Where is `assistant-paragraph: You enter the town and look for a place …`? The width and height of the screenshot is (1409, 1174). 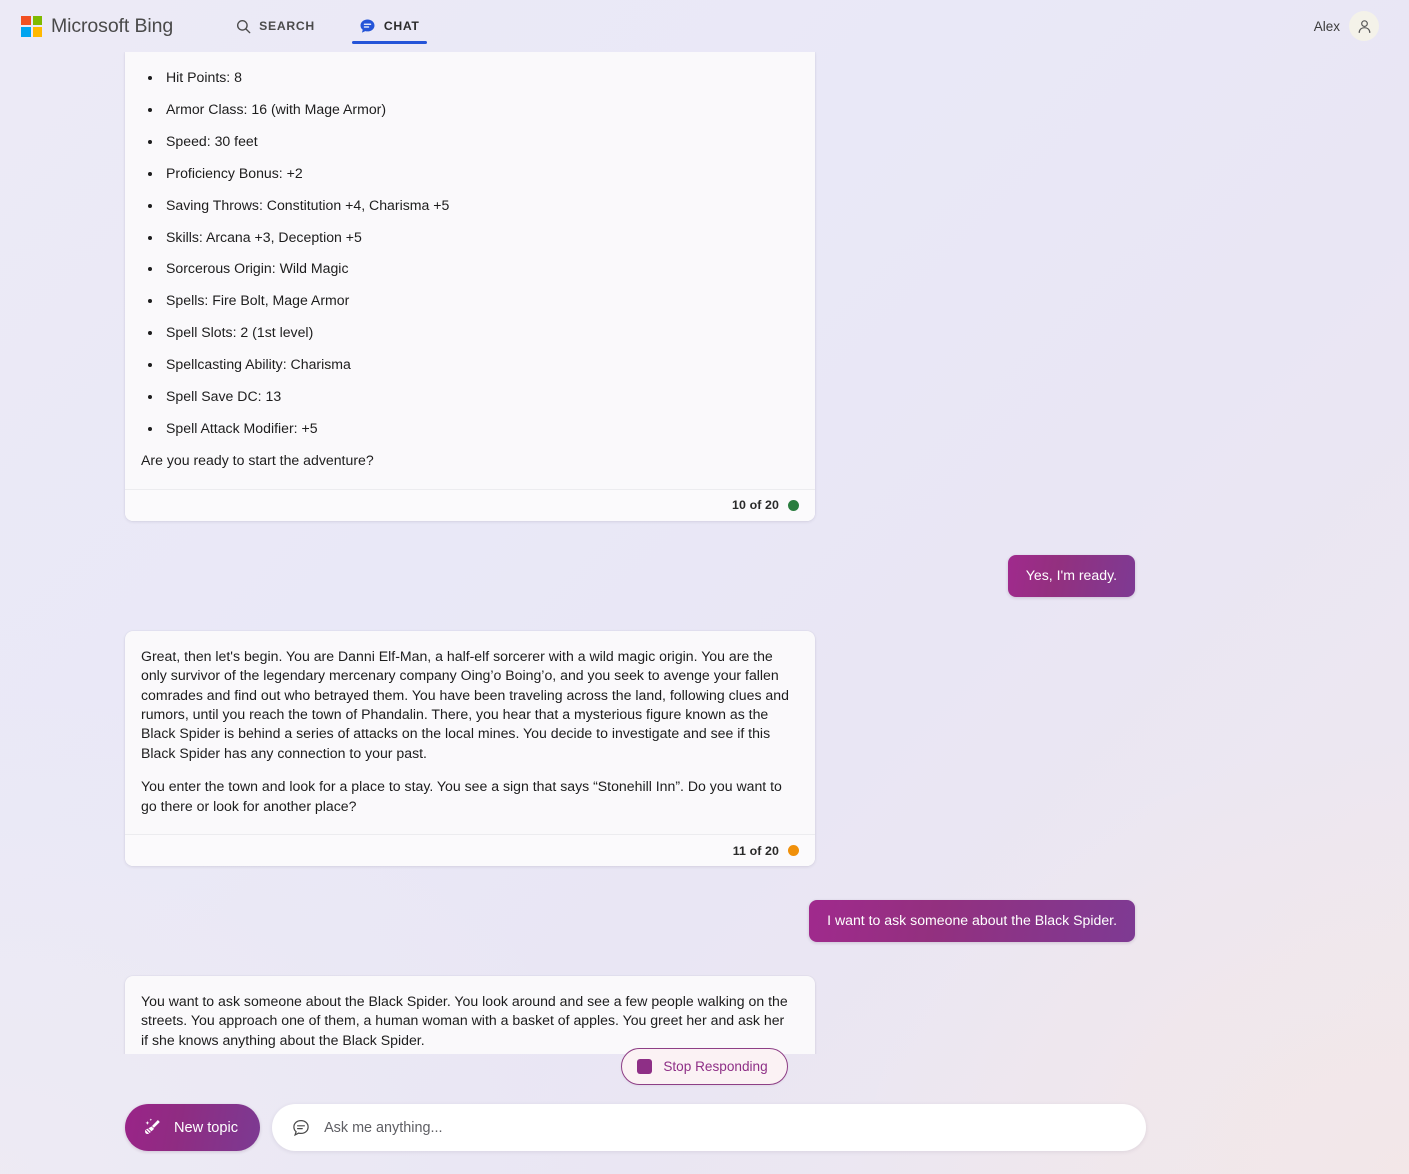
assistant-paragraph: You enter the town and look for a place … is located at coordinates (461, 796).